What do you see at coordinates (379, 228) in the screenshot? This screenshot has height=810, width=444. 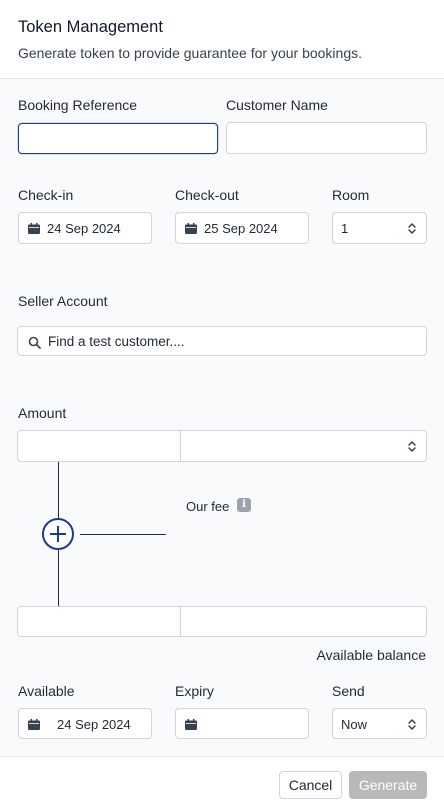 I see `room-select: 1` at bounding box center [379, 228].